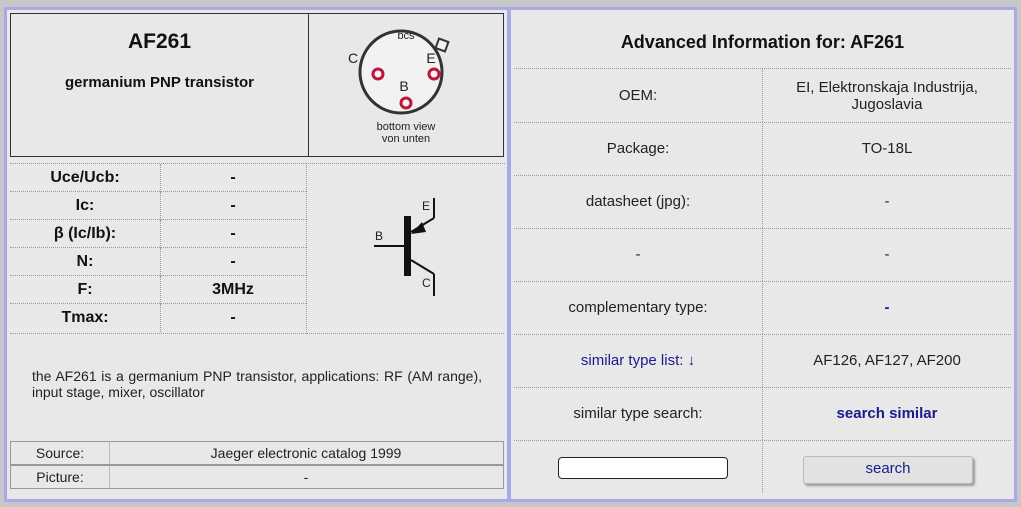  Describe the element at coordinates (638, 201) in the screenshot. I see `datasheet-label: datasheet (jpg):` at that location.